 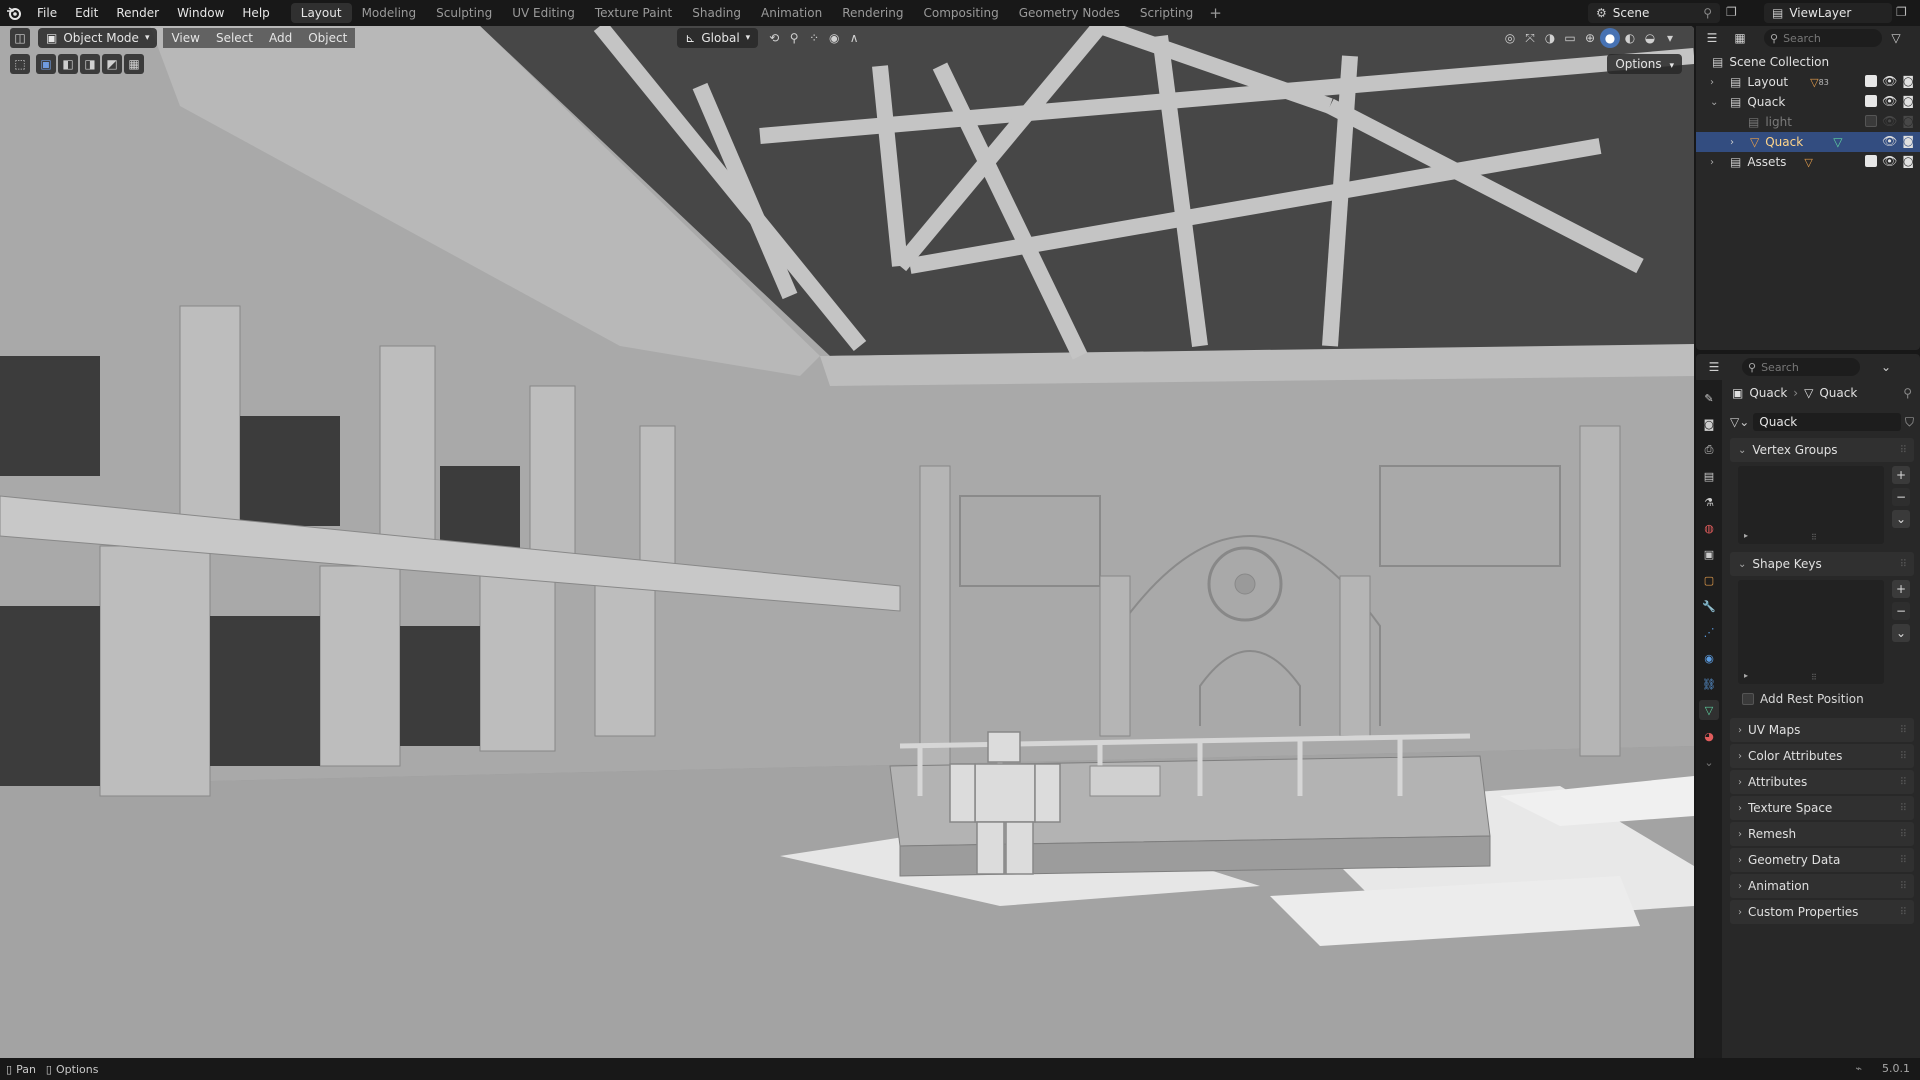 I want to click on material-tab-icon: ◕, so click(x=1709, y=736).